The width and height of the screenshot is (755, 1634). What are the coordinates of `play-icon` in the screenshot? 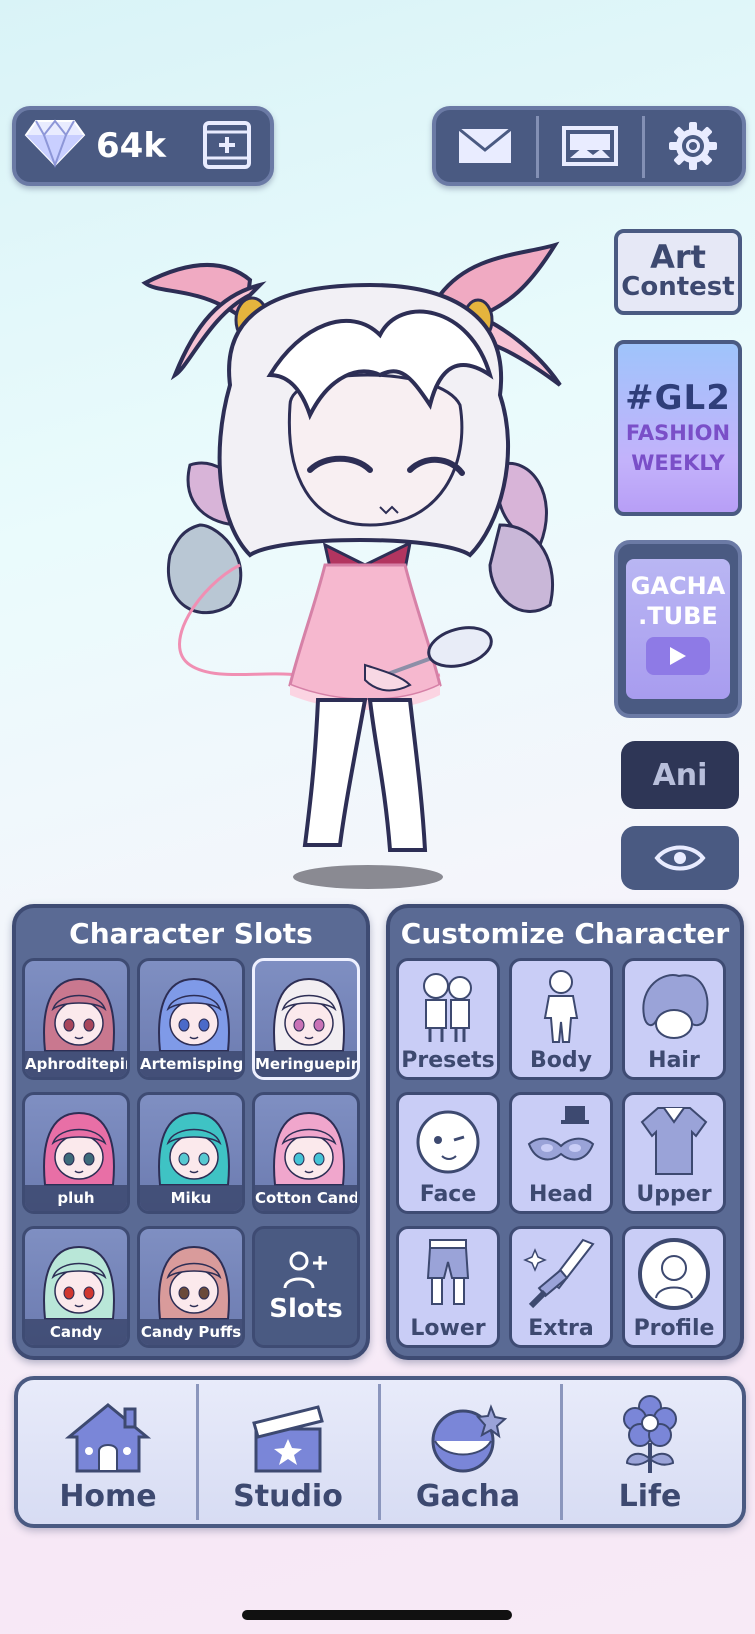 It's located at (678, 656).